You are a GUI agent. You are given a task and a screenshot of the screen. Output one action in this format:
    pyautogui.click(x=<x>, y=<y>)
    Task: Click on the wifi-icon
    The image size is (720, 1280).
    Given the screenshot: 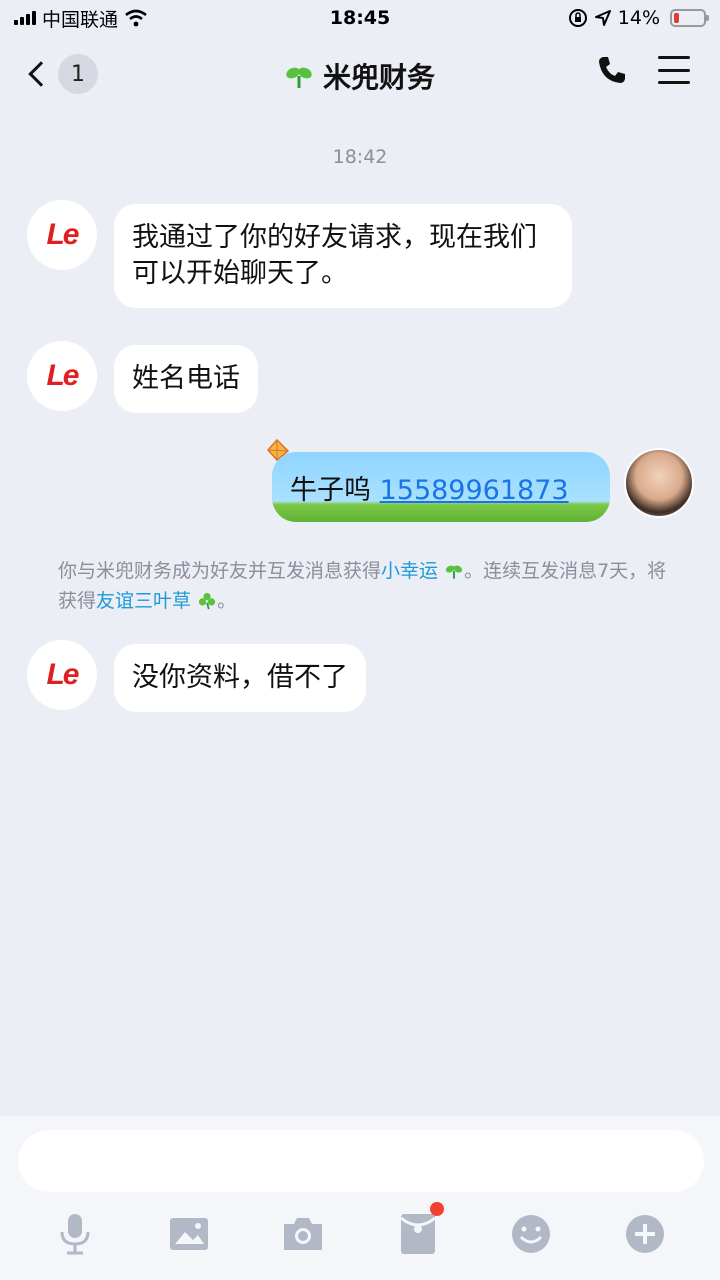 What is the action you would take?
    pyautogui.click(x=136, y=18)
    